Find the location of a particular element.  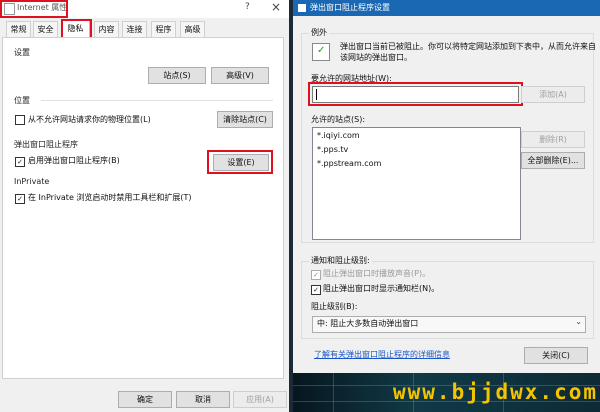

block-level-label: 阻止级别(B): is located at coordinates (334, 306).